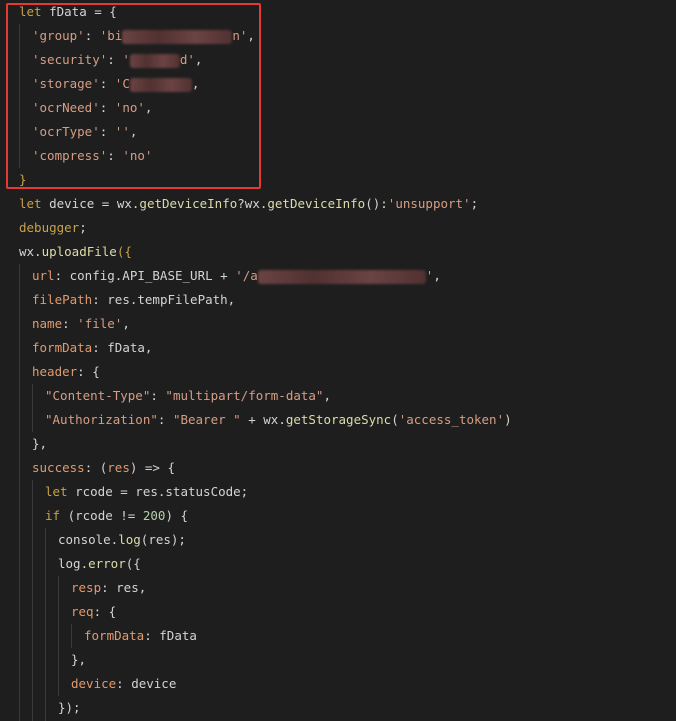 The width and height of the screenshot is (676, 721). What do you see at coordinates (140, 635) in the screenshot?
I see `code-line: formData: fData` at bounding box center [140, 635].